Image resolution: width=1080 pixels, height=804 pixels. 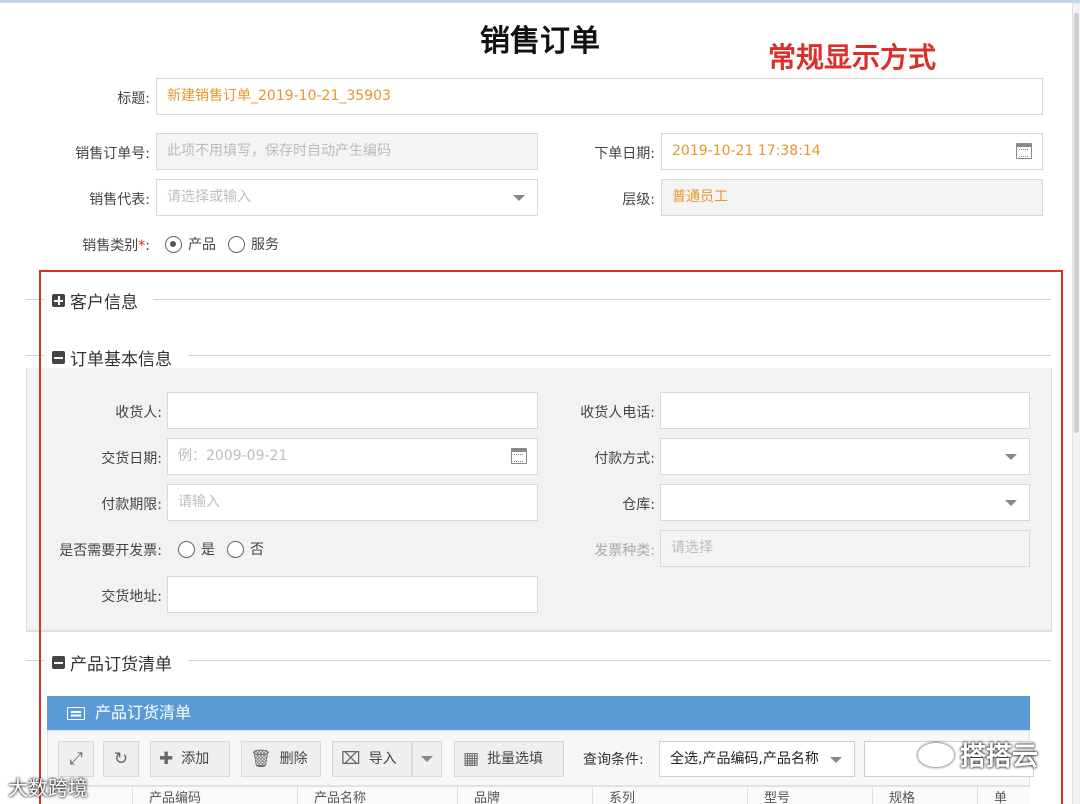 I want to click on level-value: 普通员工, so click(x=700, y=197).